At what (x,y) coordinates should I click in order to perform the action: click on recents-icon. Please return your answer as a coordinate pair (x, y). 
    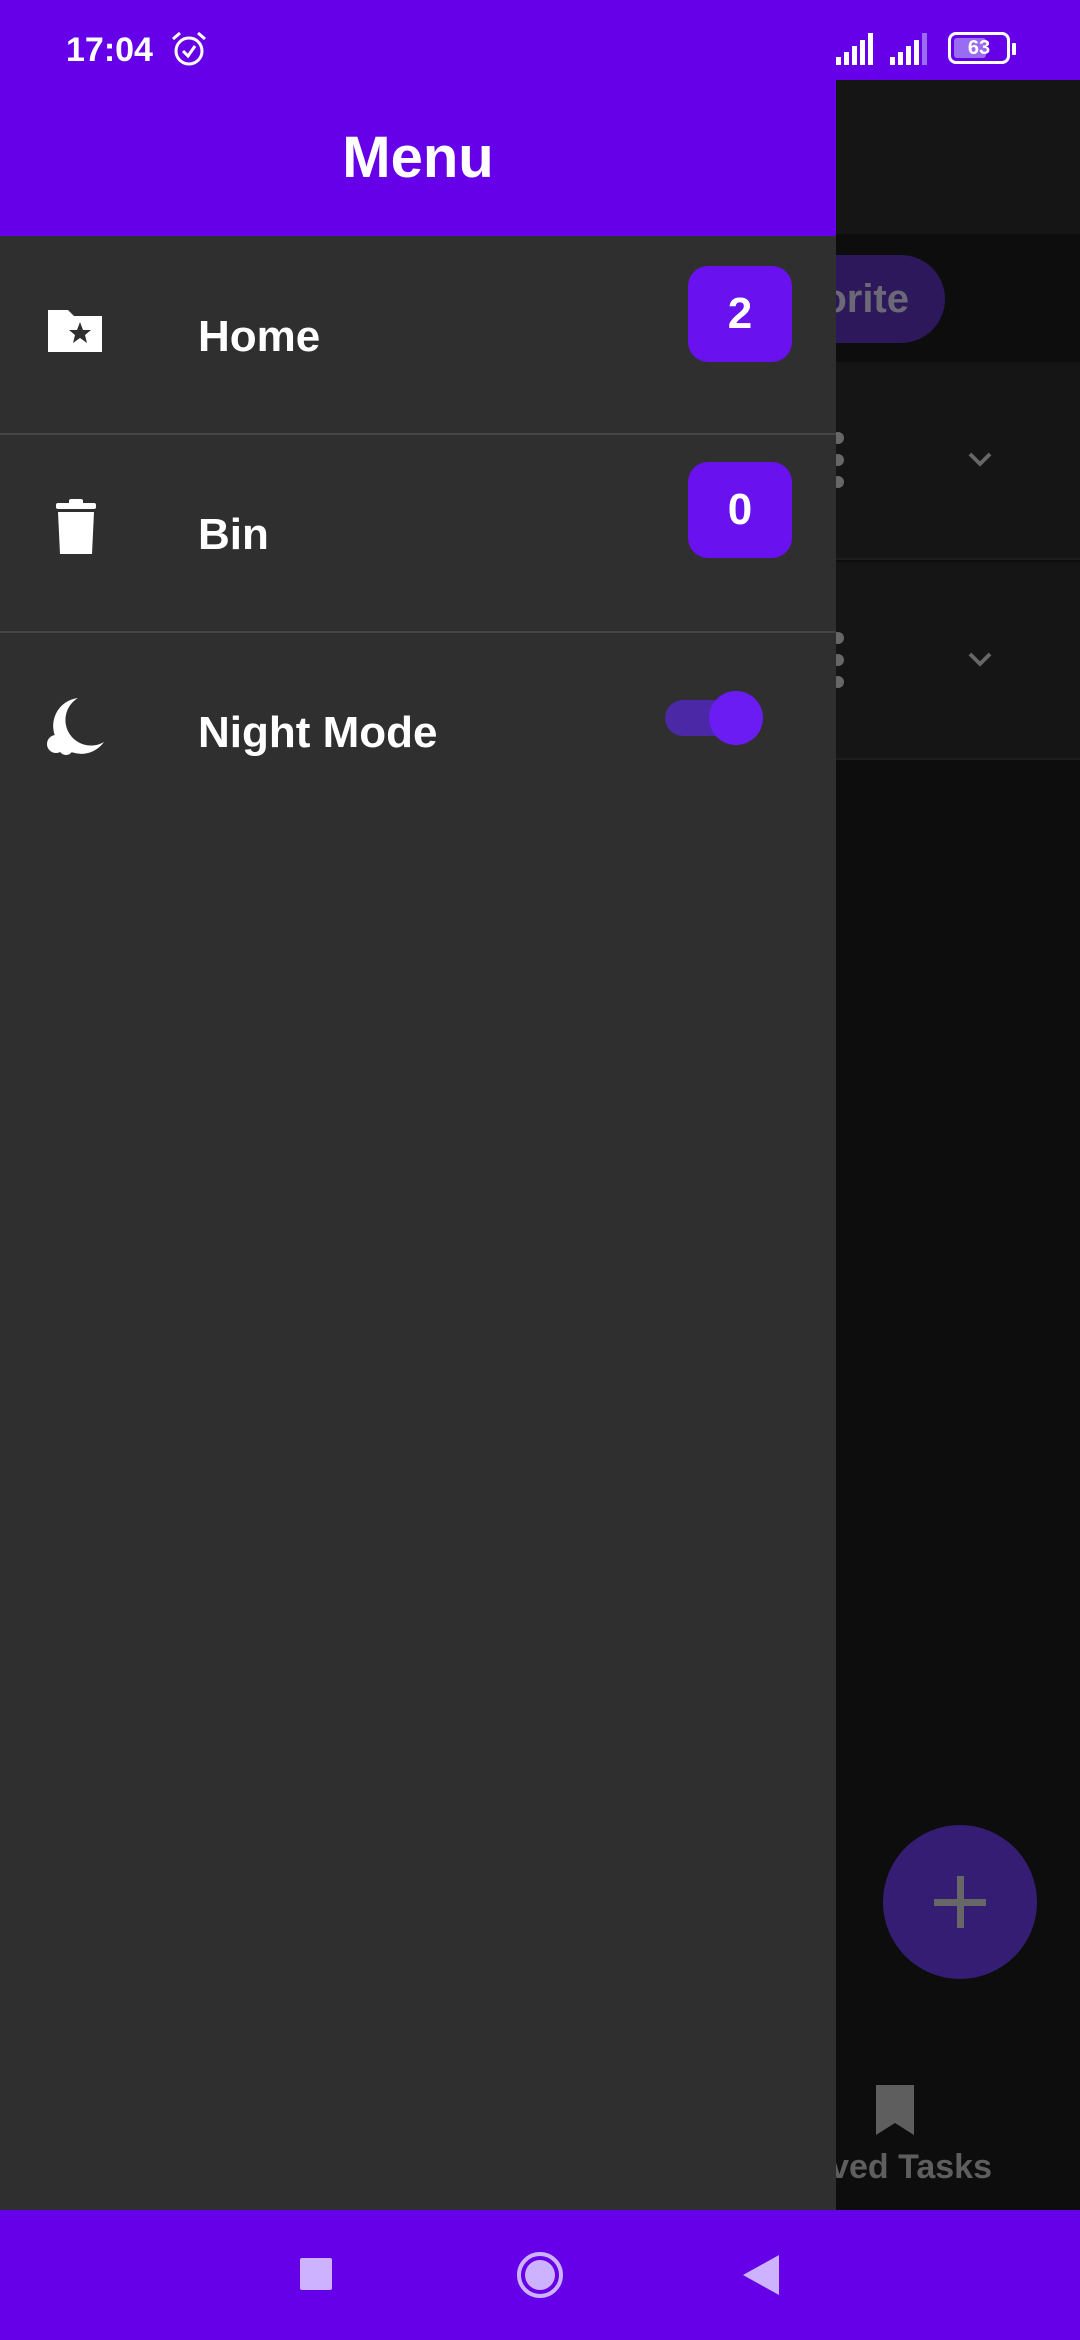
    Looking at the image, I should click on (316, 2274).